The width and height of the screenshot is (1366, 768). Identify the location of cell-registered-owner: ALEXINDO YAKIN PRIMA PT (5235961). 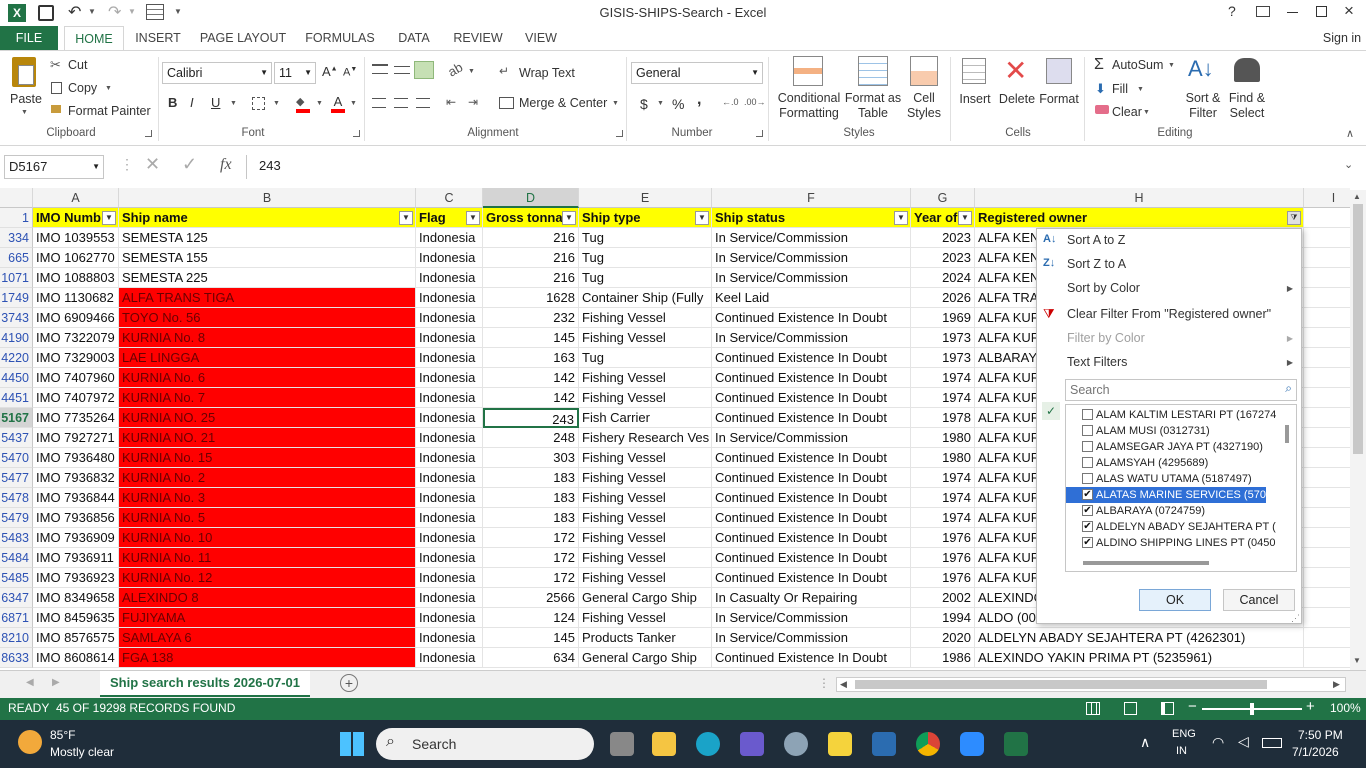
(1139, 658).